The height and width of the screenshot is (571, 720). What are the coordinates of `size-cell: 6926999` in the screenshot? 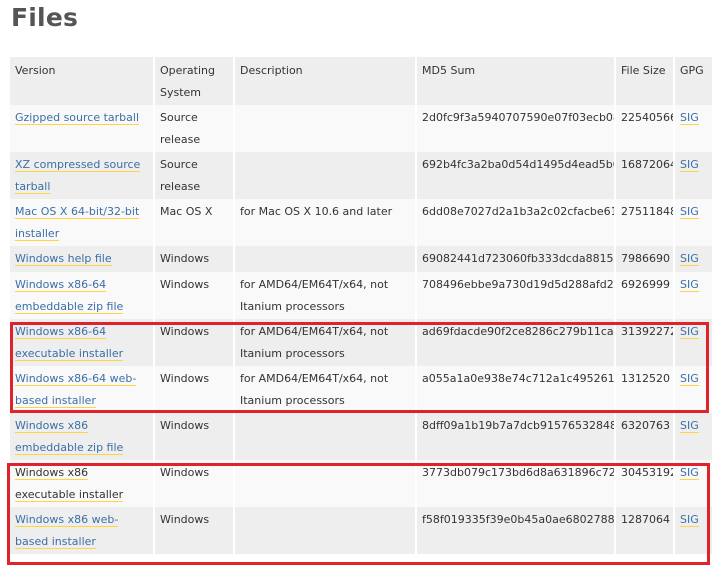 It's located at (644, 295).